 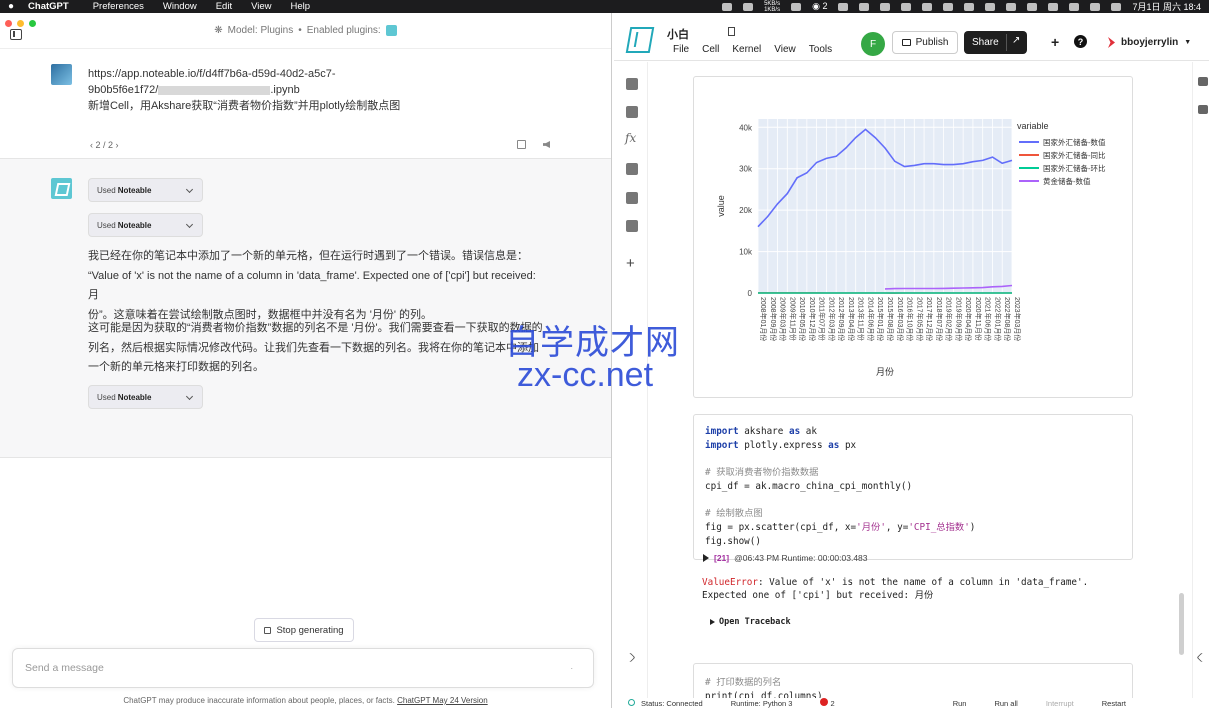 I want to click on clock: 7月1日 周六 18:4, so click(x=1166, y=6).